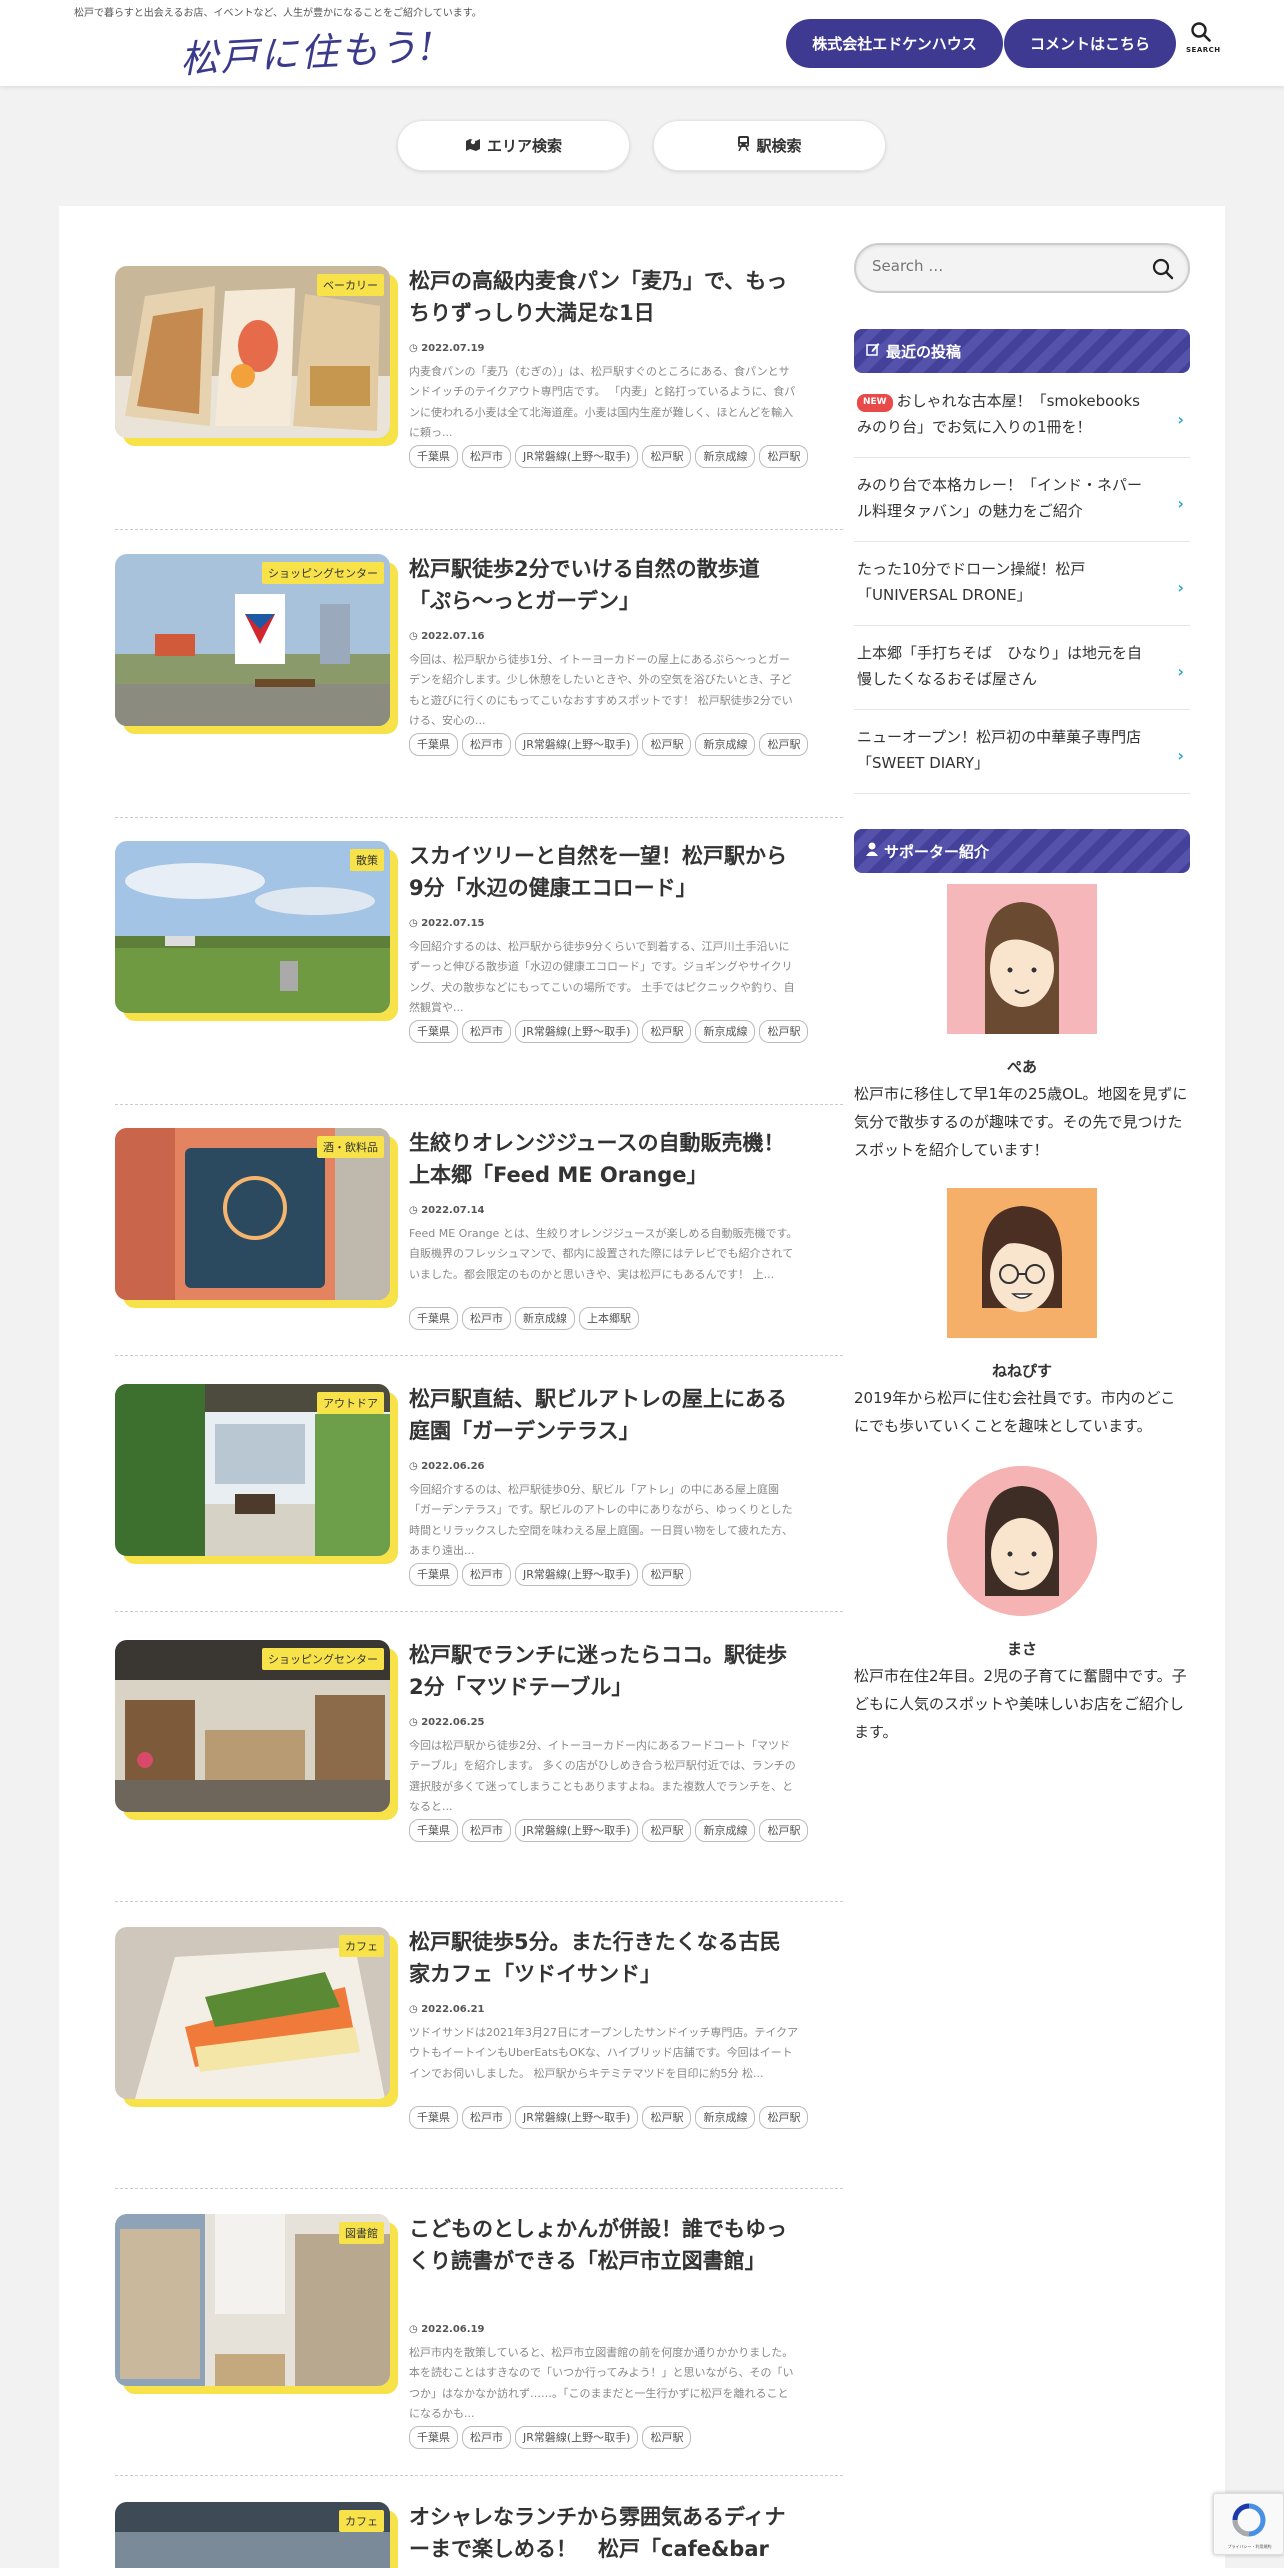 The width and height of the screenshot is (1284, 2568). What do you see at coordinates (609, 1318) in the screenshot?
I see `tag-kamihongo-station: 上本郷駅` at bounding box center [609, 1318].